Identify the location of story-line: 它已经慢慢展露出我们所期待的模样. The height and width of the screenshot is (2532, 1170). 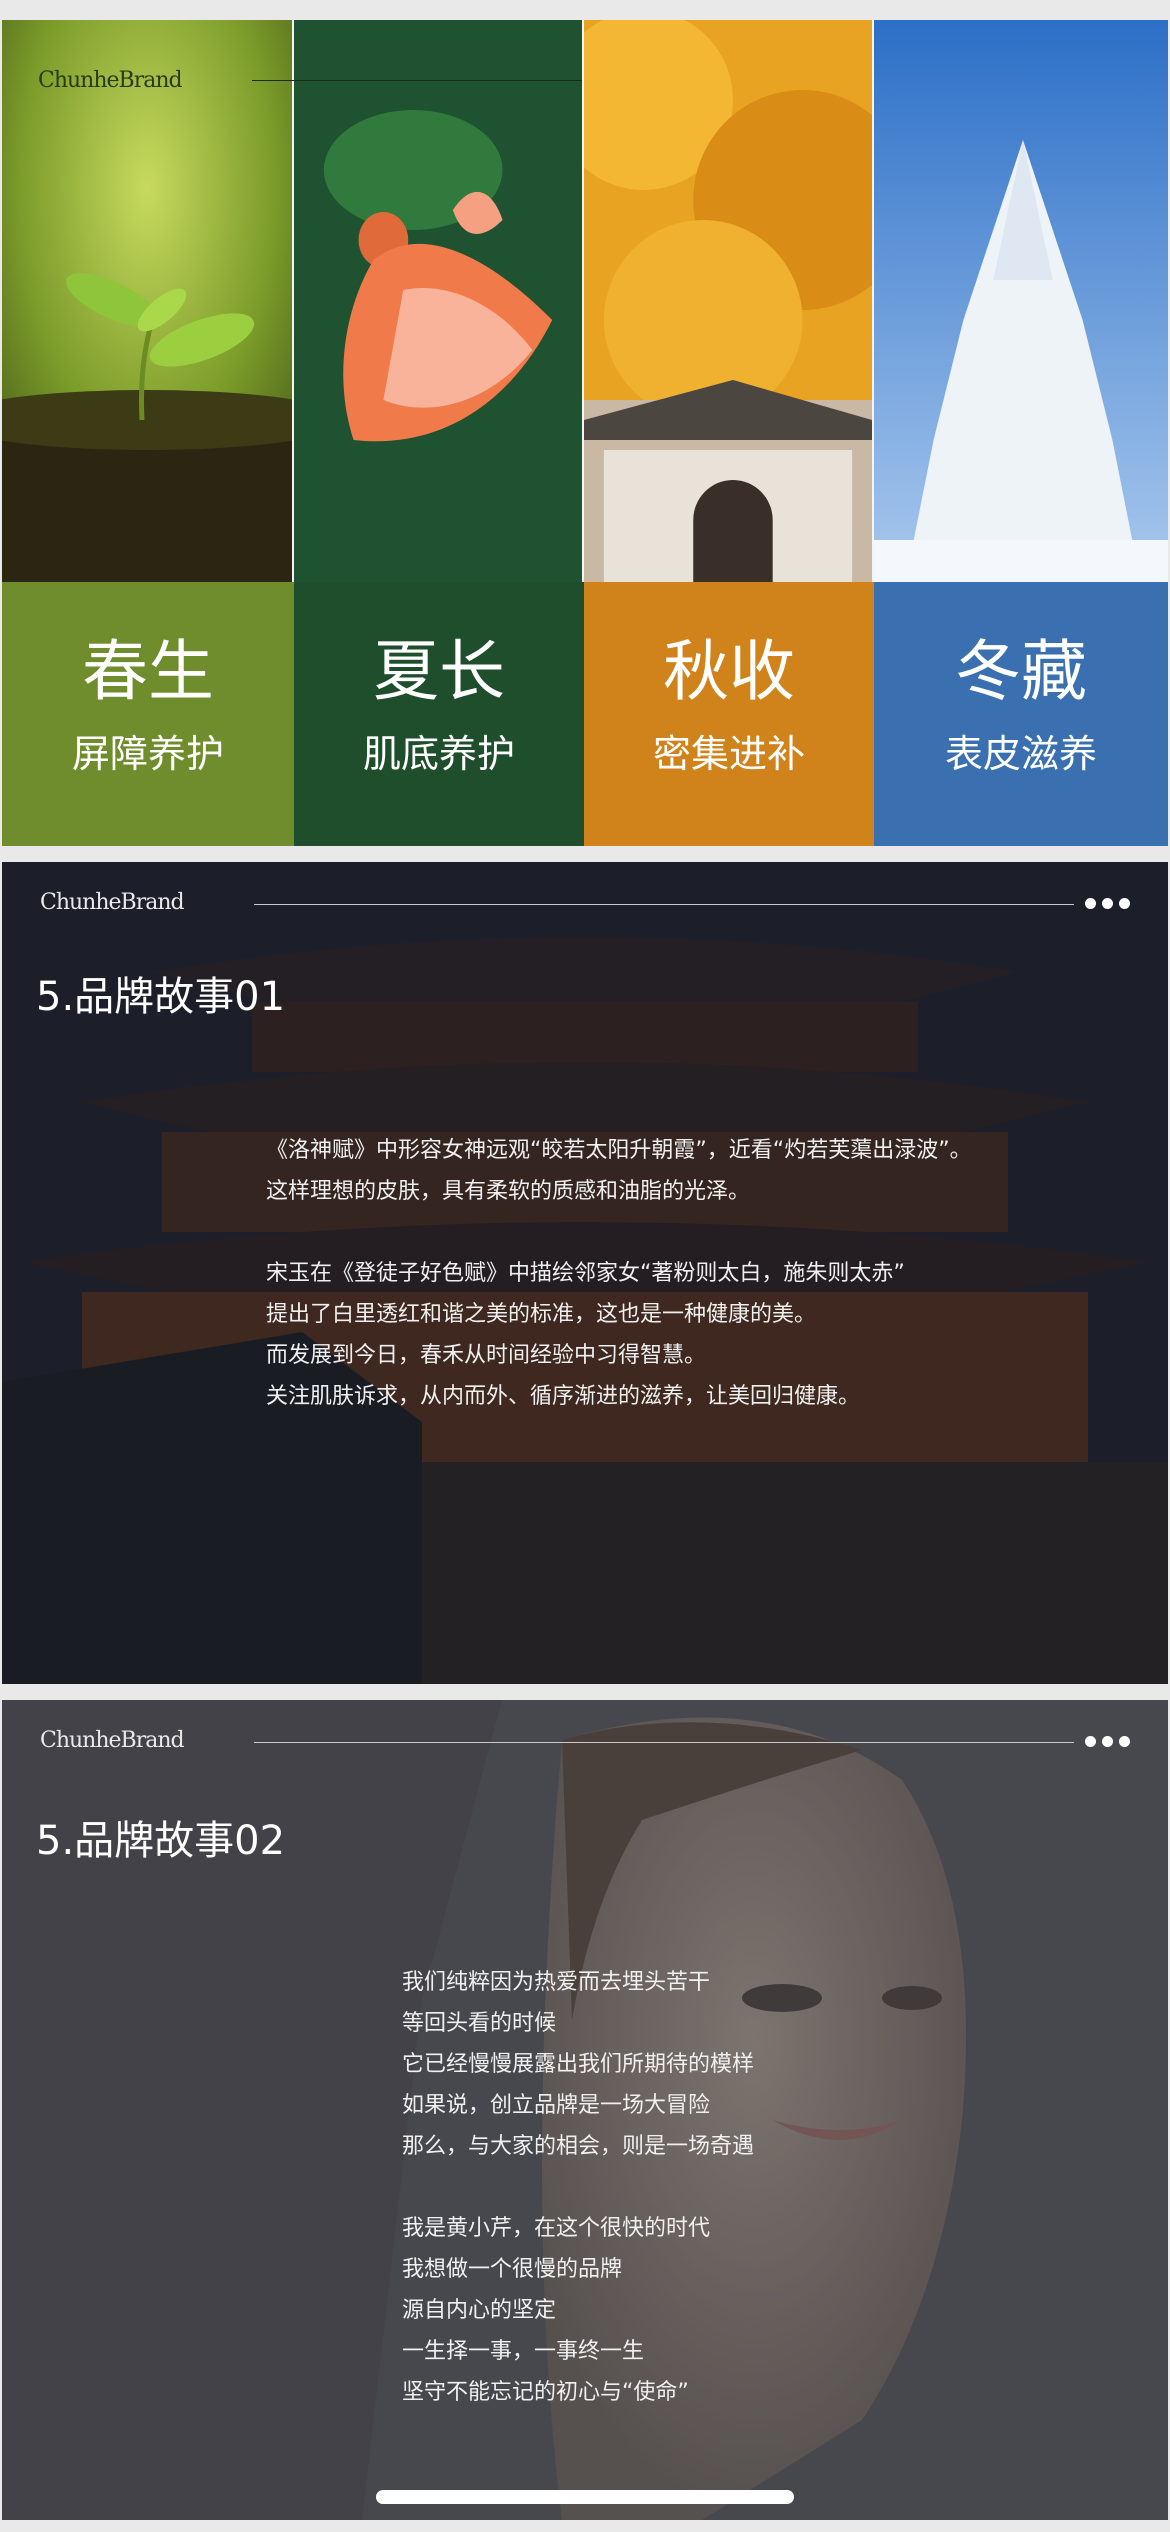
(578, 2064).